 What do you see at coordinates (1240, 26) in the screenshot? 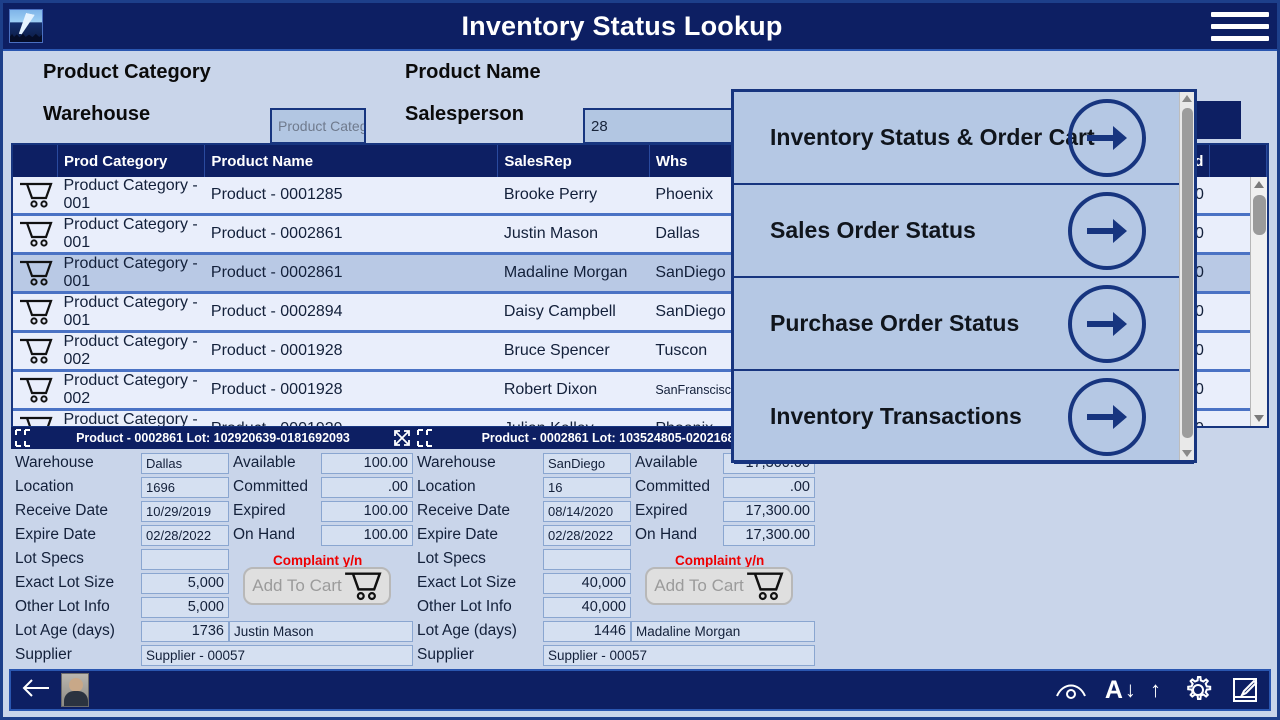
I see `hamburger-menu-icon` at bounding box center [1240, 26].